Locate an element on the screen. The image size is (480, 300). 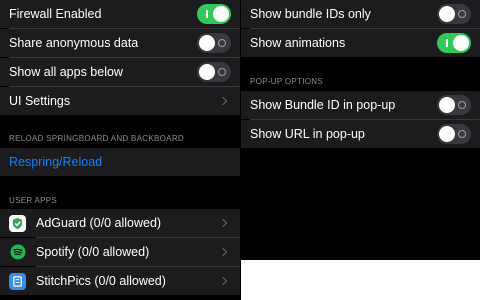
show-animations-toggle is located at coordinates (454, 43).